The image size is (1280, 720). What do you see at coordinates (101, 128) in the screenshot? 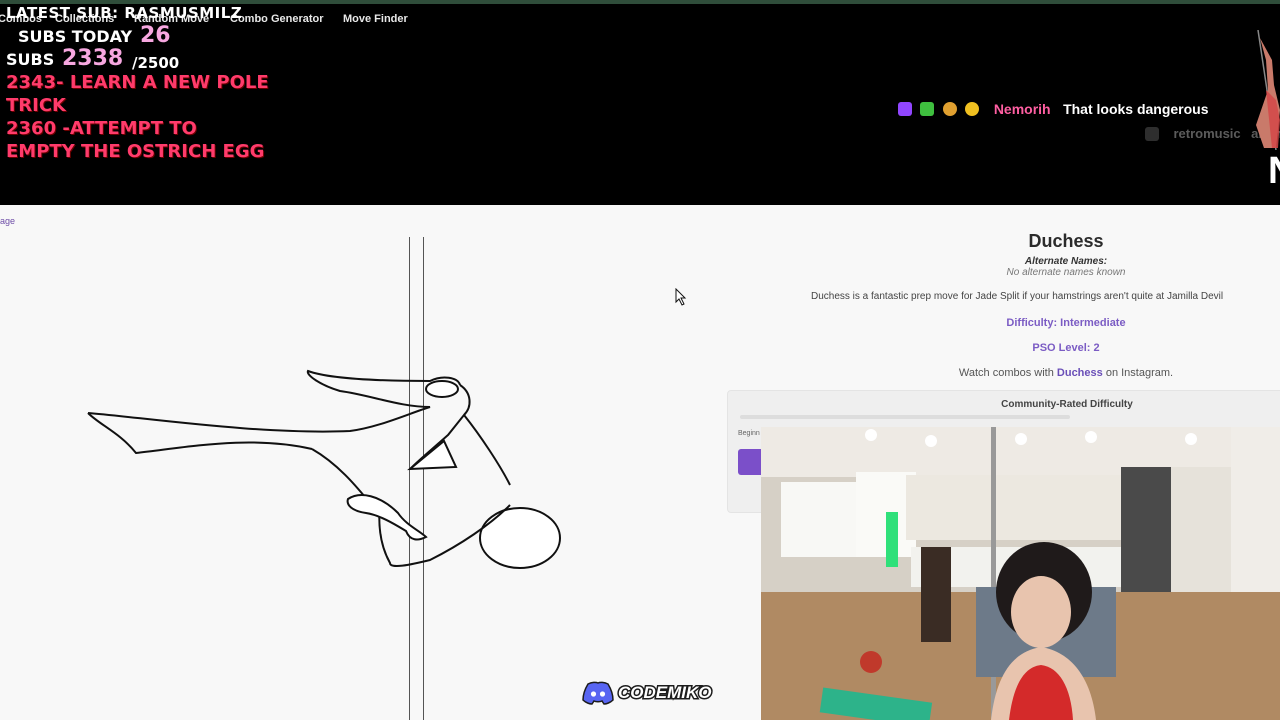
I see `goal-line-3: 2360 -ATTEMPT TO` at bounding box center [101, 128].